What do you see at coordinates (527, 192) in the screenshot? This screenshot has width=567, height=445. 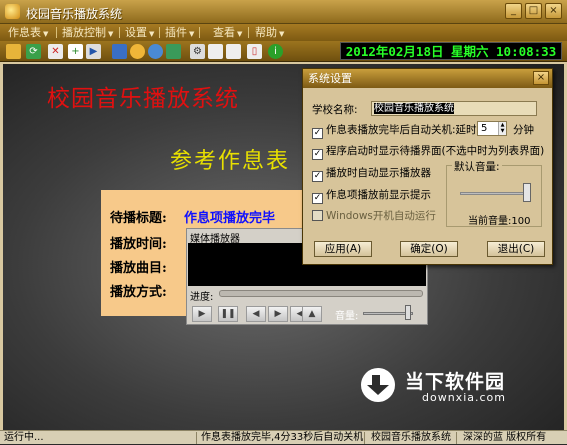 I see `default-volume-thumb` at bounding box center [527, 192].